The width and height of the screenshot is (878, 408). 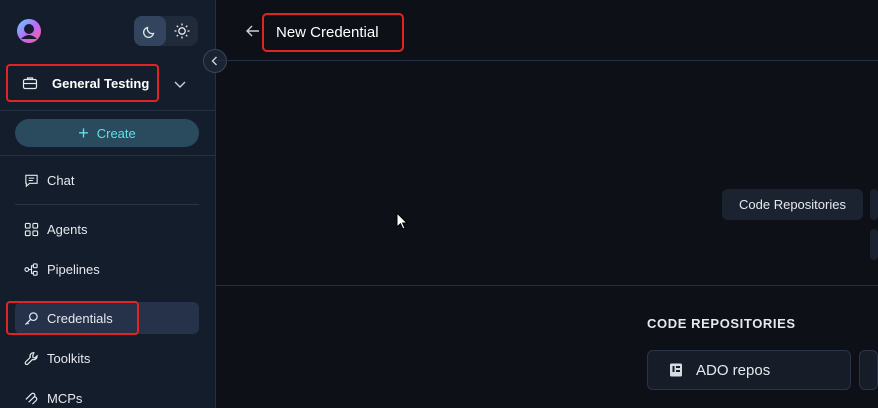 I want to click on category-chip-label: Code Repositories, so click(x=792, y=204).